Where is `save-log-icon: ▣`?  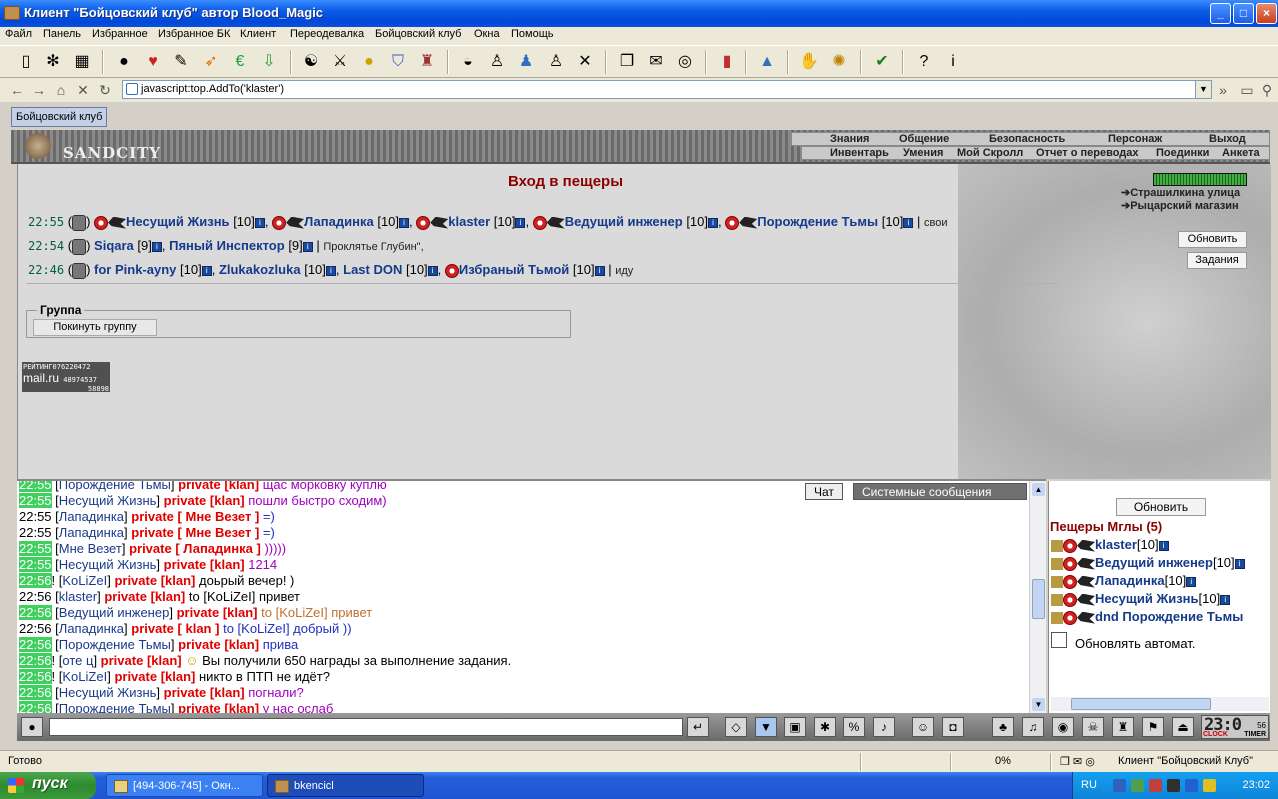 save-log-icon: ▣ is located at coordinates (795, 727).